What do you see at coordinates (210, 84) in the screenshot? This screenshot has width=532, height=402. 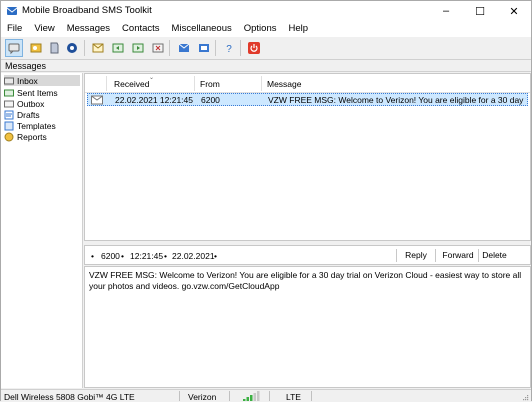 I see `column-header-from: From` at bounding box center [210, 84].